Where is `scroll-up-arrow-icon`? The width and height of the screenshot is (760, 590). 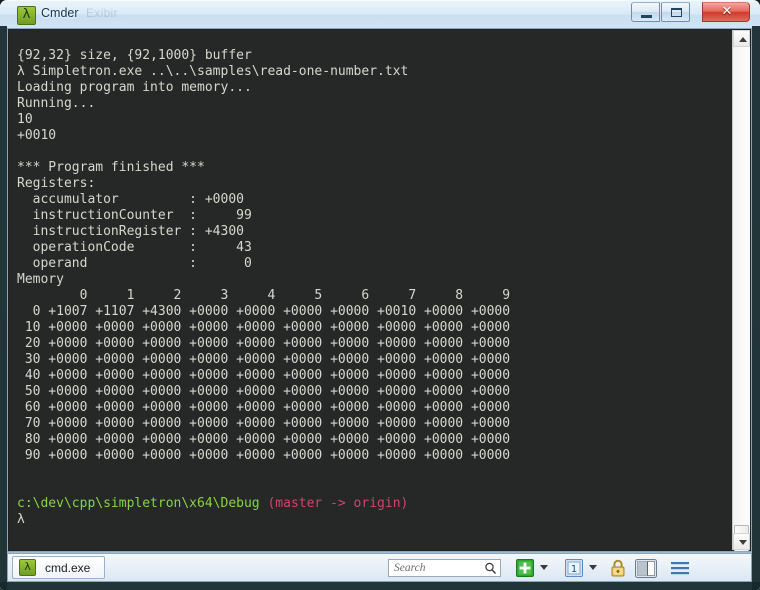
scroll-up-arrow-icon is located at coordinates (741, 38).